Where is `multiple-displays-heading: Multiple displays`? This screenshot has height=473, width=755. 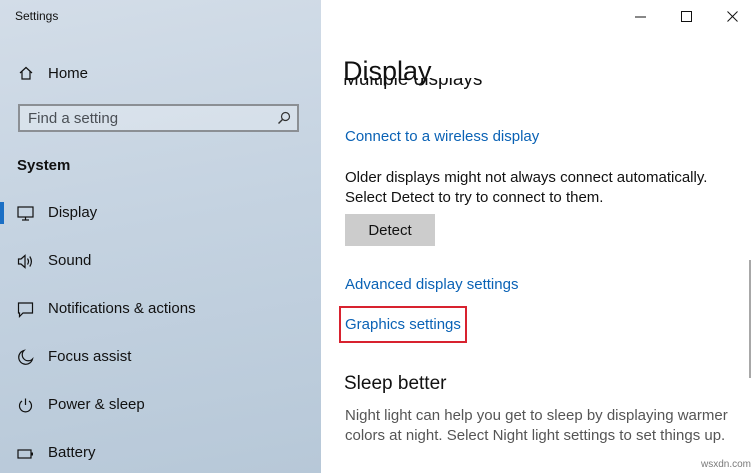 multiple-displays-heading: Multiple displays is located at coordinates (412, 90).